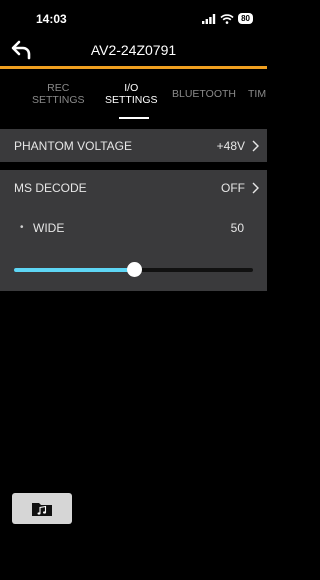 This screenshot has width=320, height=580. I want to click on slider-thumb, so click(134, 269).